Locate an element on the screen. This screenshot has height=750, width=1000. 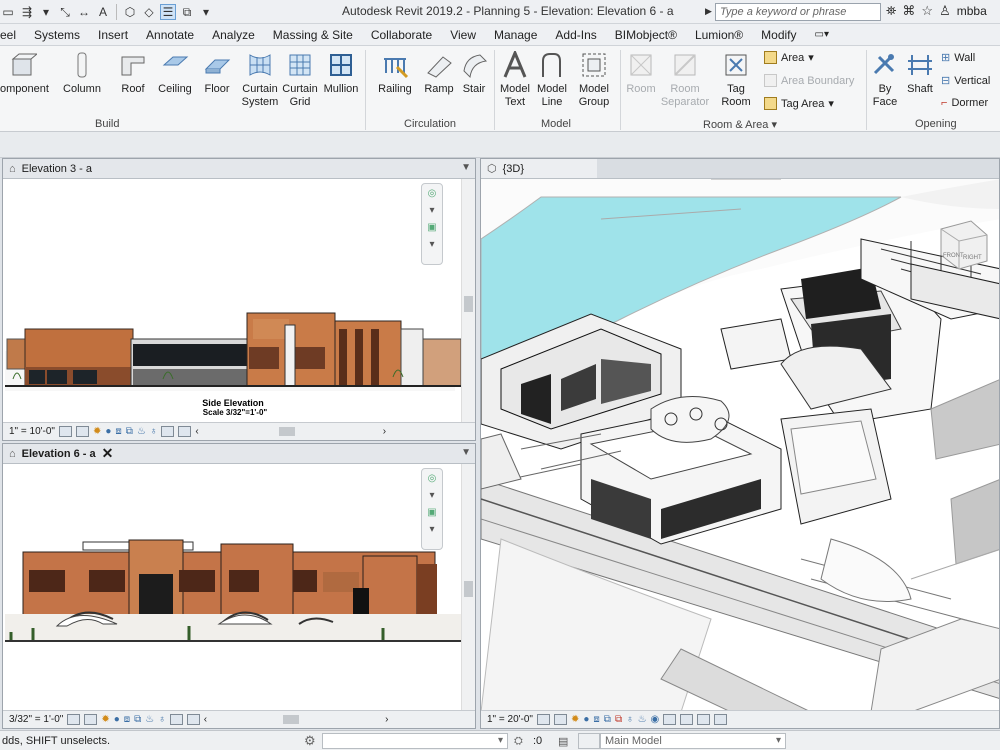
star-icon: ☆ is located at coordinates (927, 11).